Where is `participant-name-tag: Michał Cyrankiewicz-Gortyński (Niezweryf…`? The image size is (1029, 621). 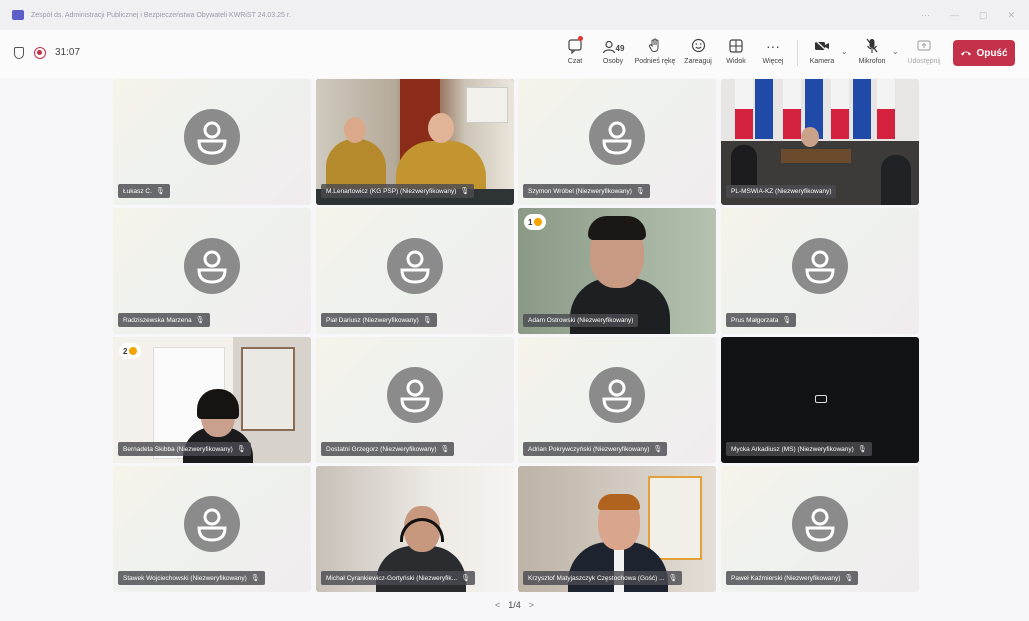 participant-name-tag: Michał Cyrankiewicz-Gortyński (Niezweryf… is located at coordinates (398, 578).